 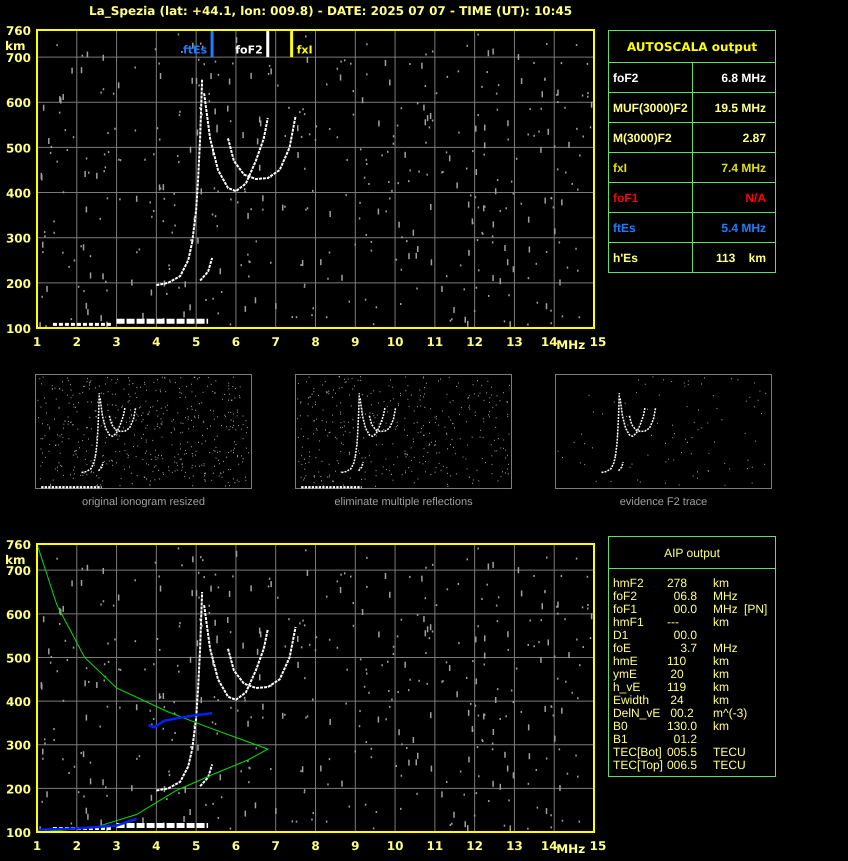 What do you see at coordinates (677, 700) in the screenshot?
I see `parameter-value: 24` at bounding box center [677, 700].